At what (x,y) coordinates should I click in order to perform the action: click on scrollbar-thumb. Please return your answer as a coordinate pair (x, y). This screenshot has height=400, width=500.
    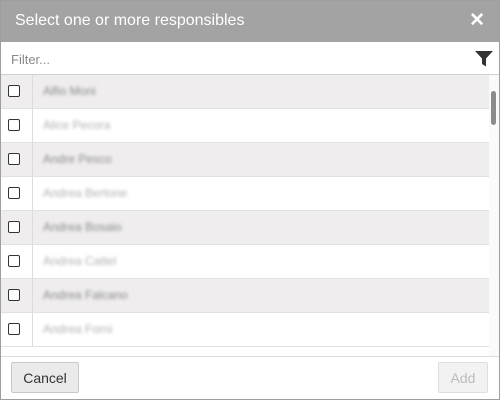
    Looking at the image, I should click on (493, 108).